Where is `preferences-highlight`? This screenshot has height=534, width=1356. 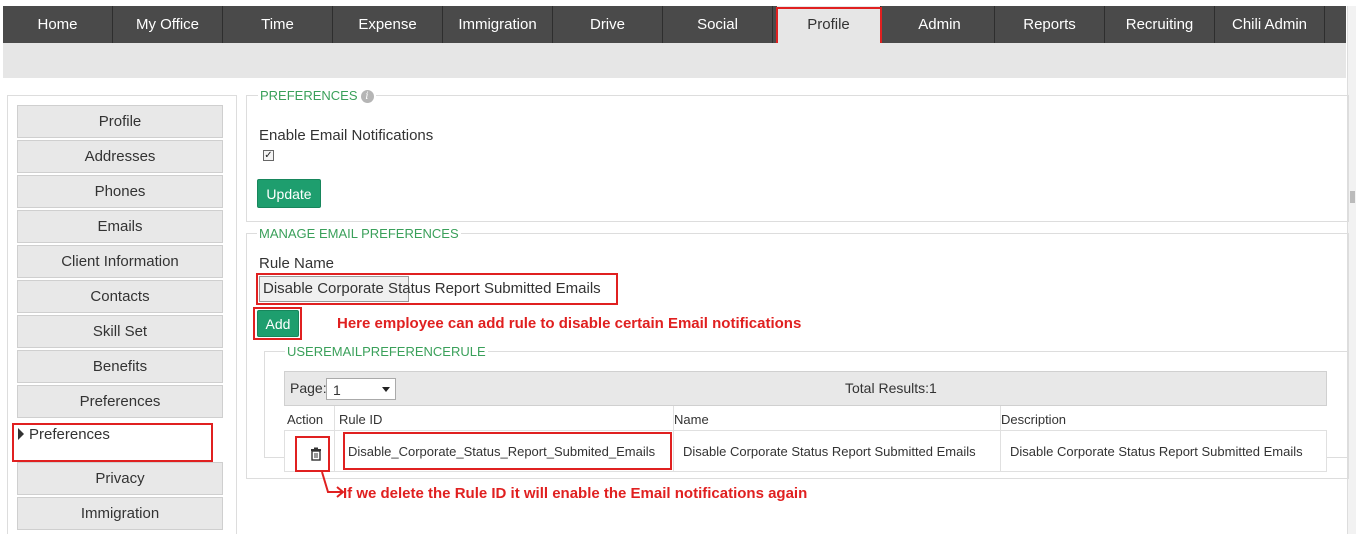
preferences-highlight is located at coordinates (112, 442).